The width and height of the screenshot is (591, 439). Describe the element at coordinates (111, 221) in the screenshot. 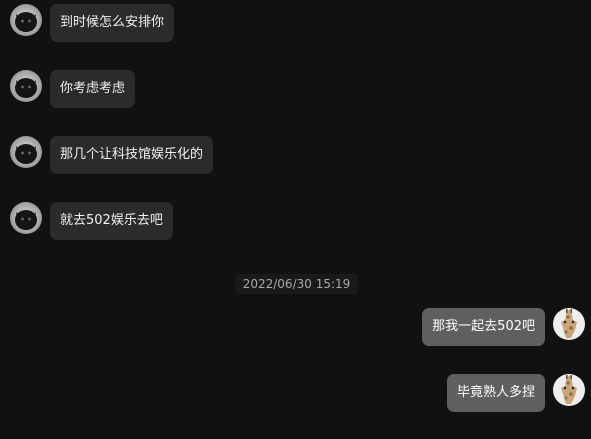

I see `message-bubble: 就去502娱乐去吧` at that location.